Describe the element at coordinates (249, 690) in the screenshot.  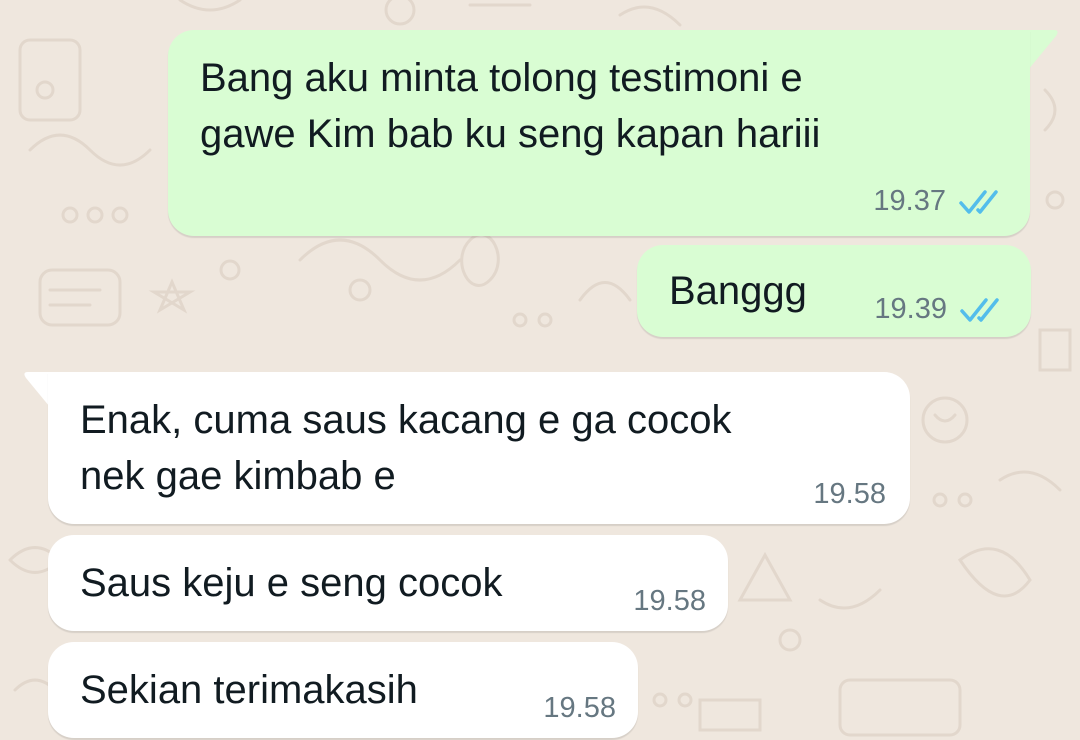
I see `message-text: Sekian terimakasih` at that location.